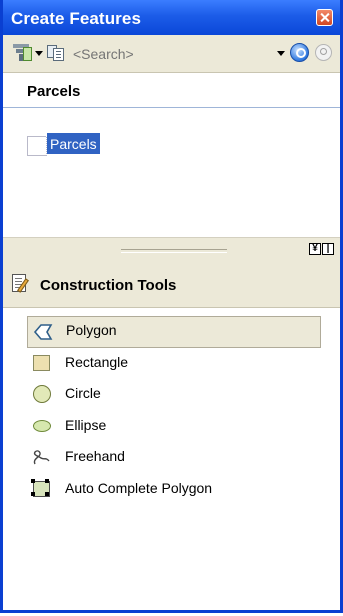 The width and height of the screenshot is (343, 616). I want to click on tool-ellipse: Ellipse, so click(174, 427).